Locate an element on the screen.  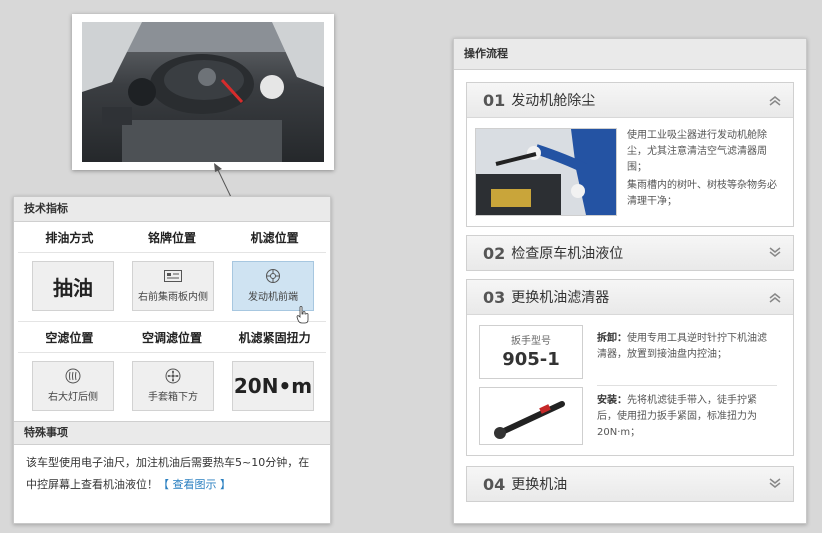
spec-labels-row-1: 排油方式 铭牌位置 机滤位置 is located at coordinates (172, 237).